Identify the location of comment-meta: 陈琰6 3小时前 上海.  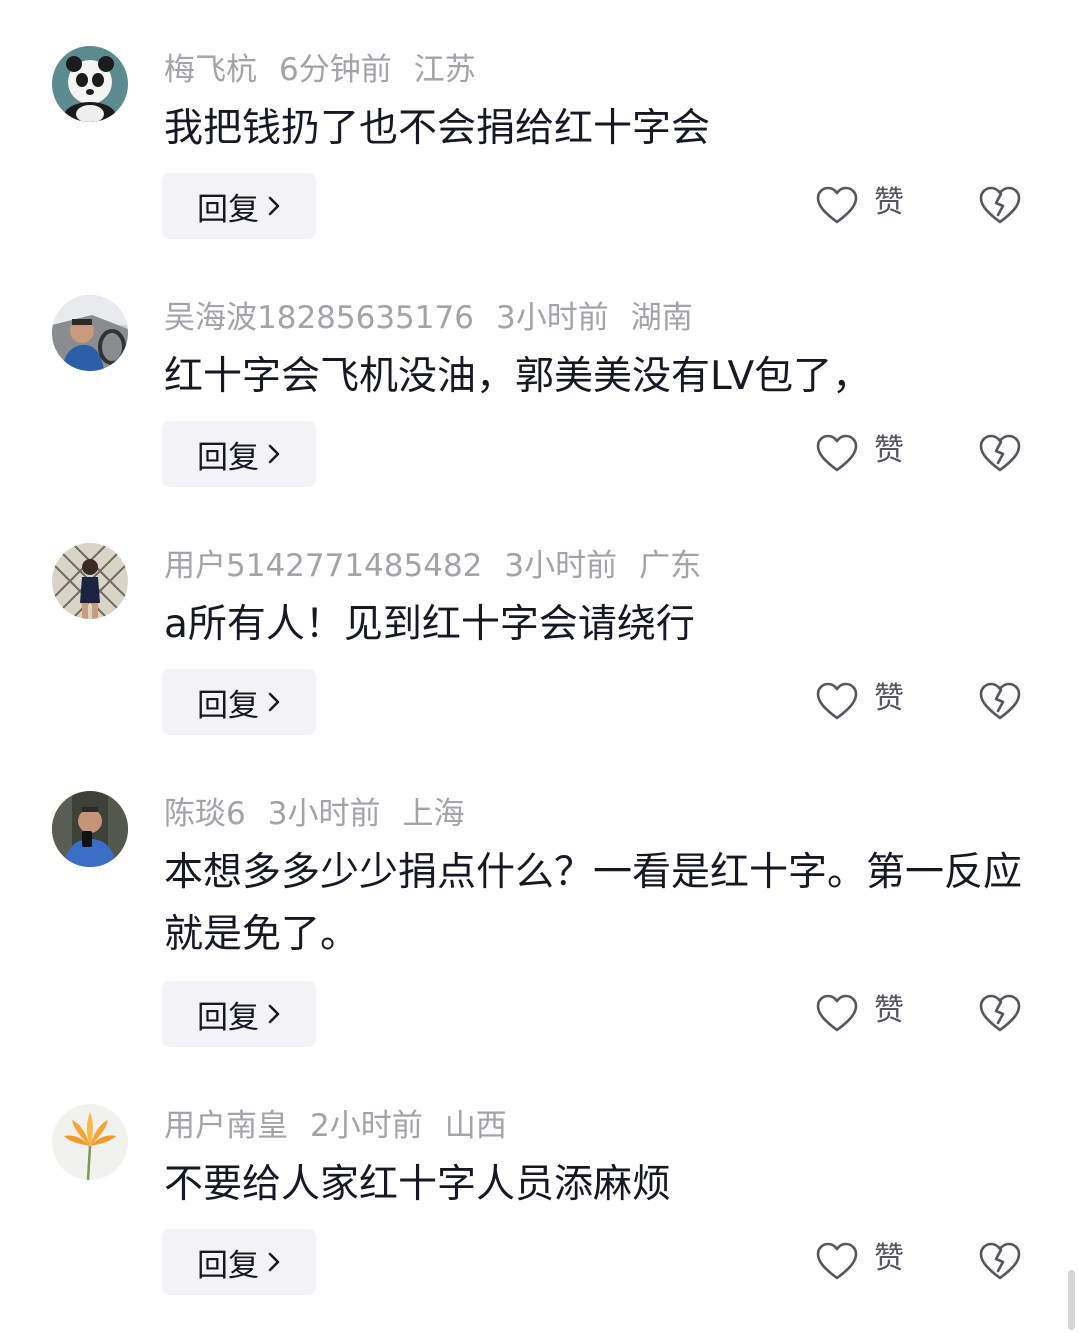
(325, 814).